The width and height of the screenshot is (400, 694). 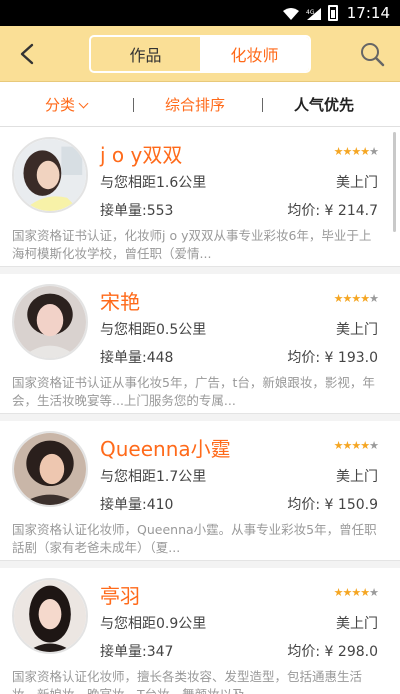 I want to click on clock: 17:14, so click(x=368, y=13).